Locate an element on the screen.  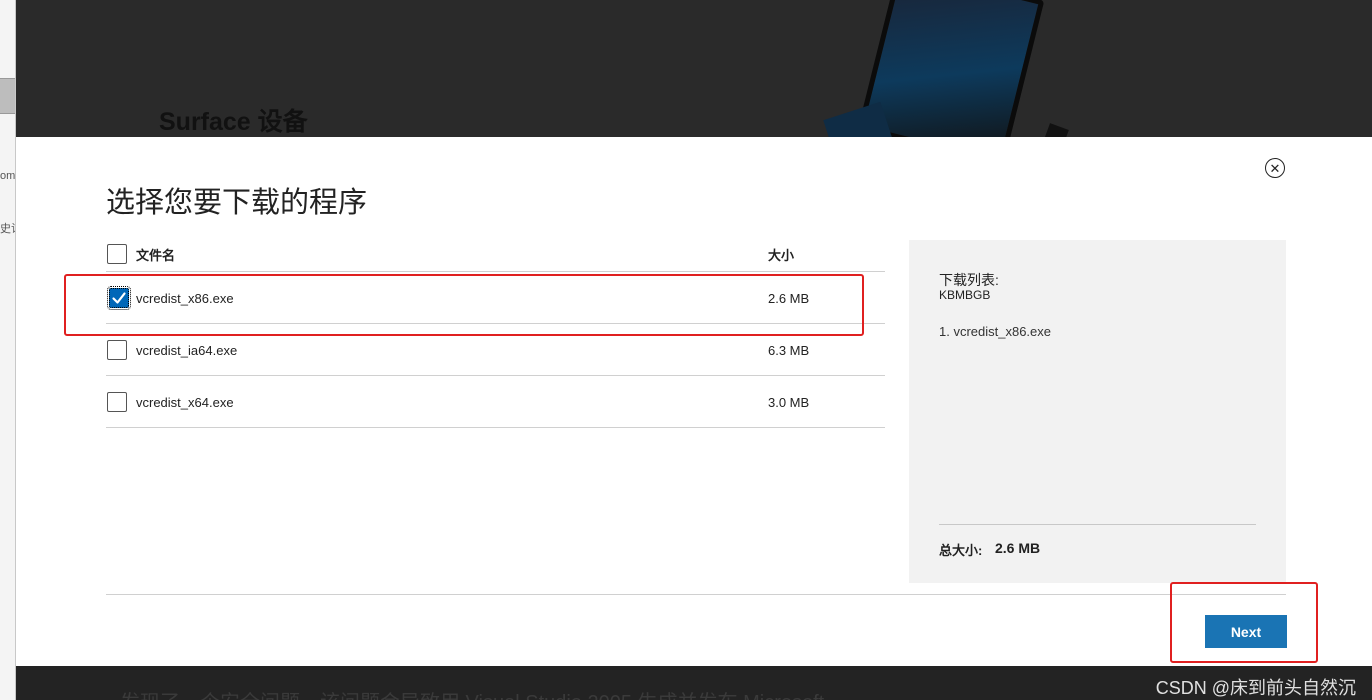
left-fragment-text: 史记 is located at coordinates (7, 229).